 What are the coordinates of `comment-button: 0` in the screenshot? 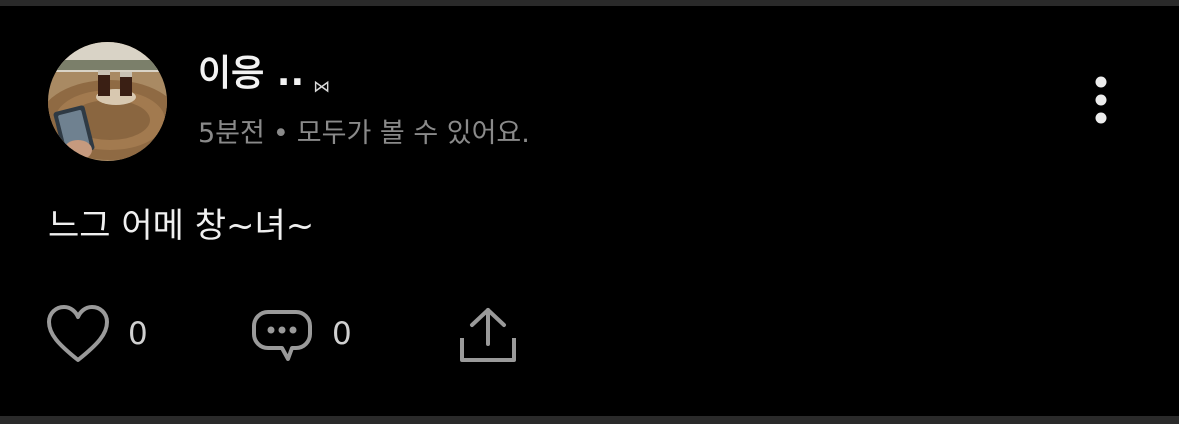 It's located at (301, 334).